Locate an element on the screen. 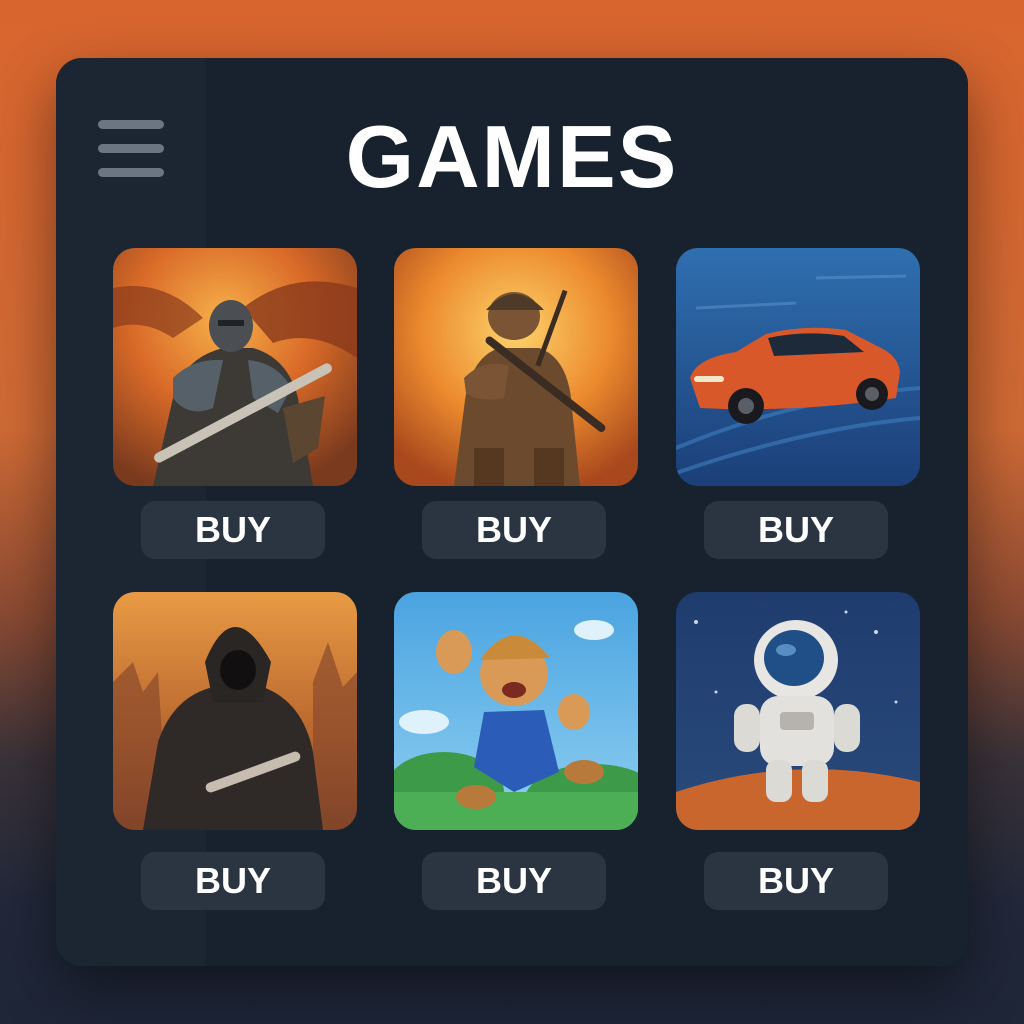 The width and height of the screenshot is (1024, 1024). hooded-assassin-art is located at coordinates (235, 711).